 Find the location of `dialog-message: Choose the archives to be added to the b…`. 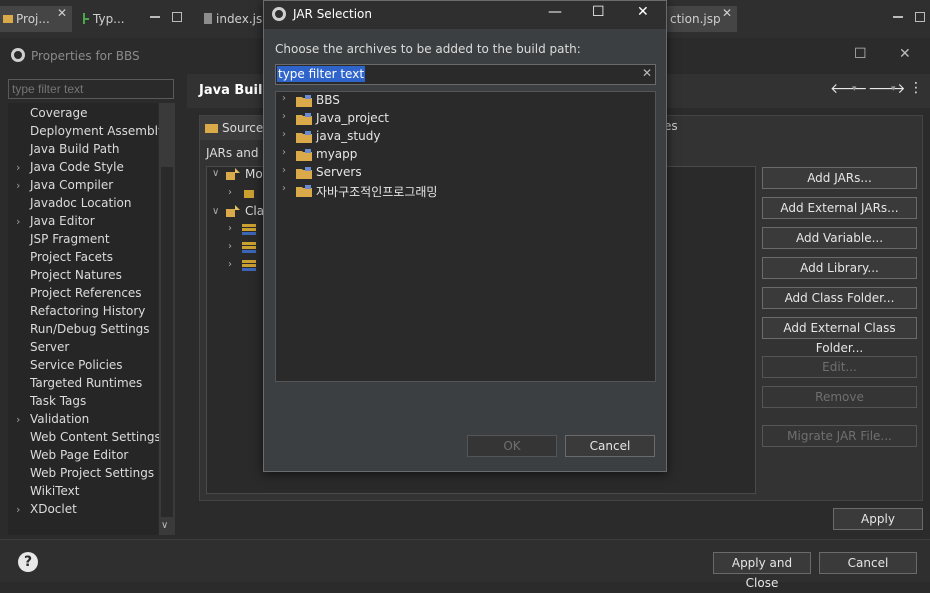

dialog-message: Choose the archives to be added to the b… is located at coordinates (428, 49).